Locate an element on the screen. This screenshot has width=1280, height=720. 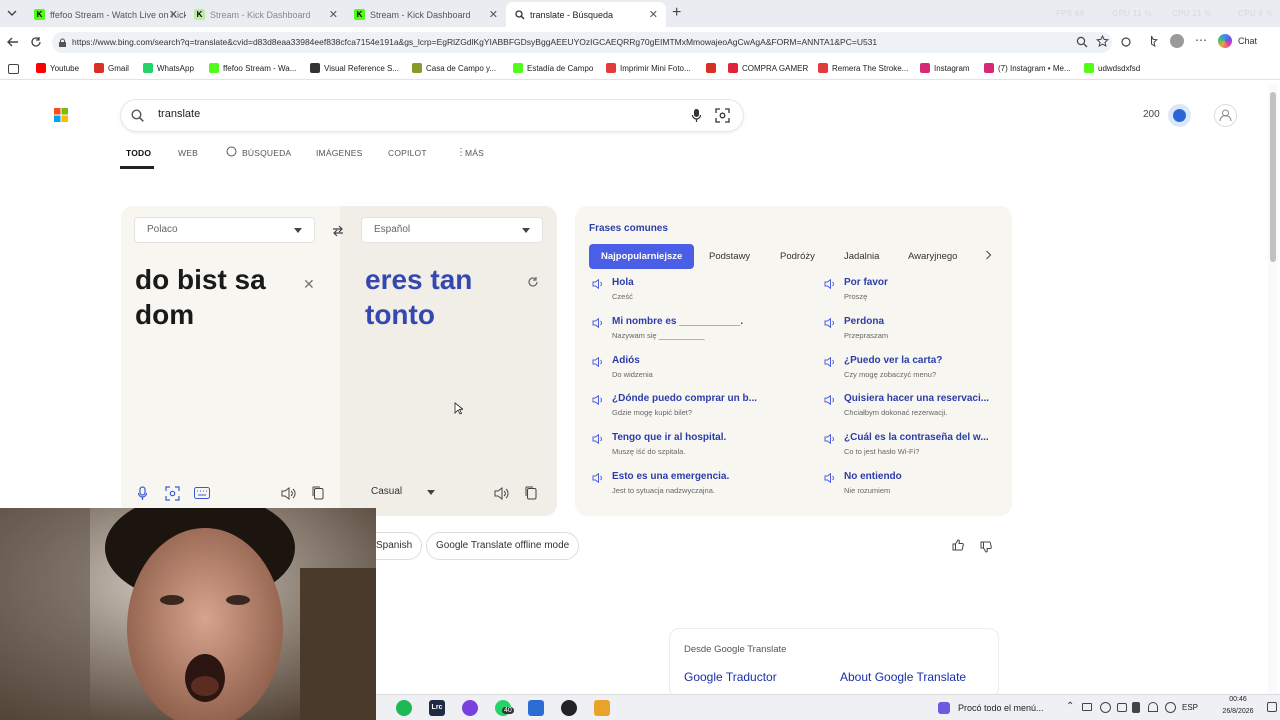
chevron-right-icon is located at coordinates (988, 255).